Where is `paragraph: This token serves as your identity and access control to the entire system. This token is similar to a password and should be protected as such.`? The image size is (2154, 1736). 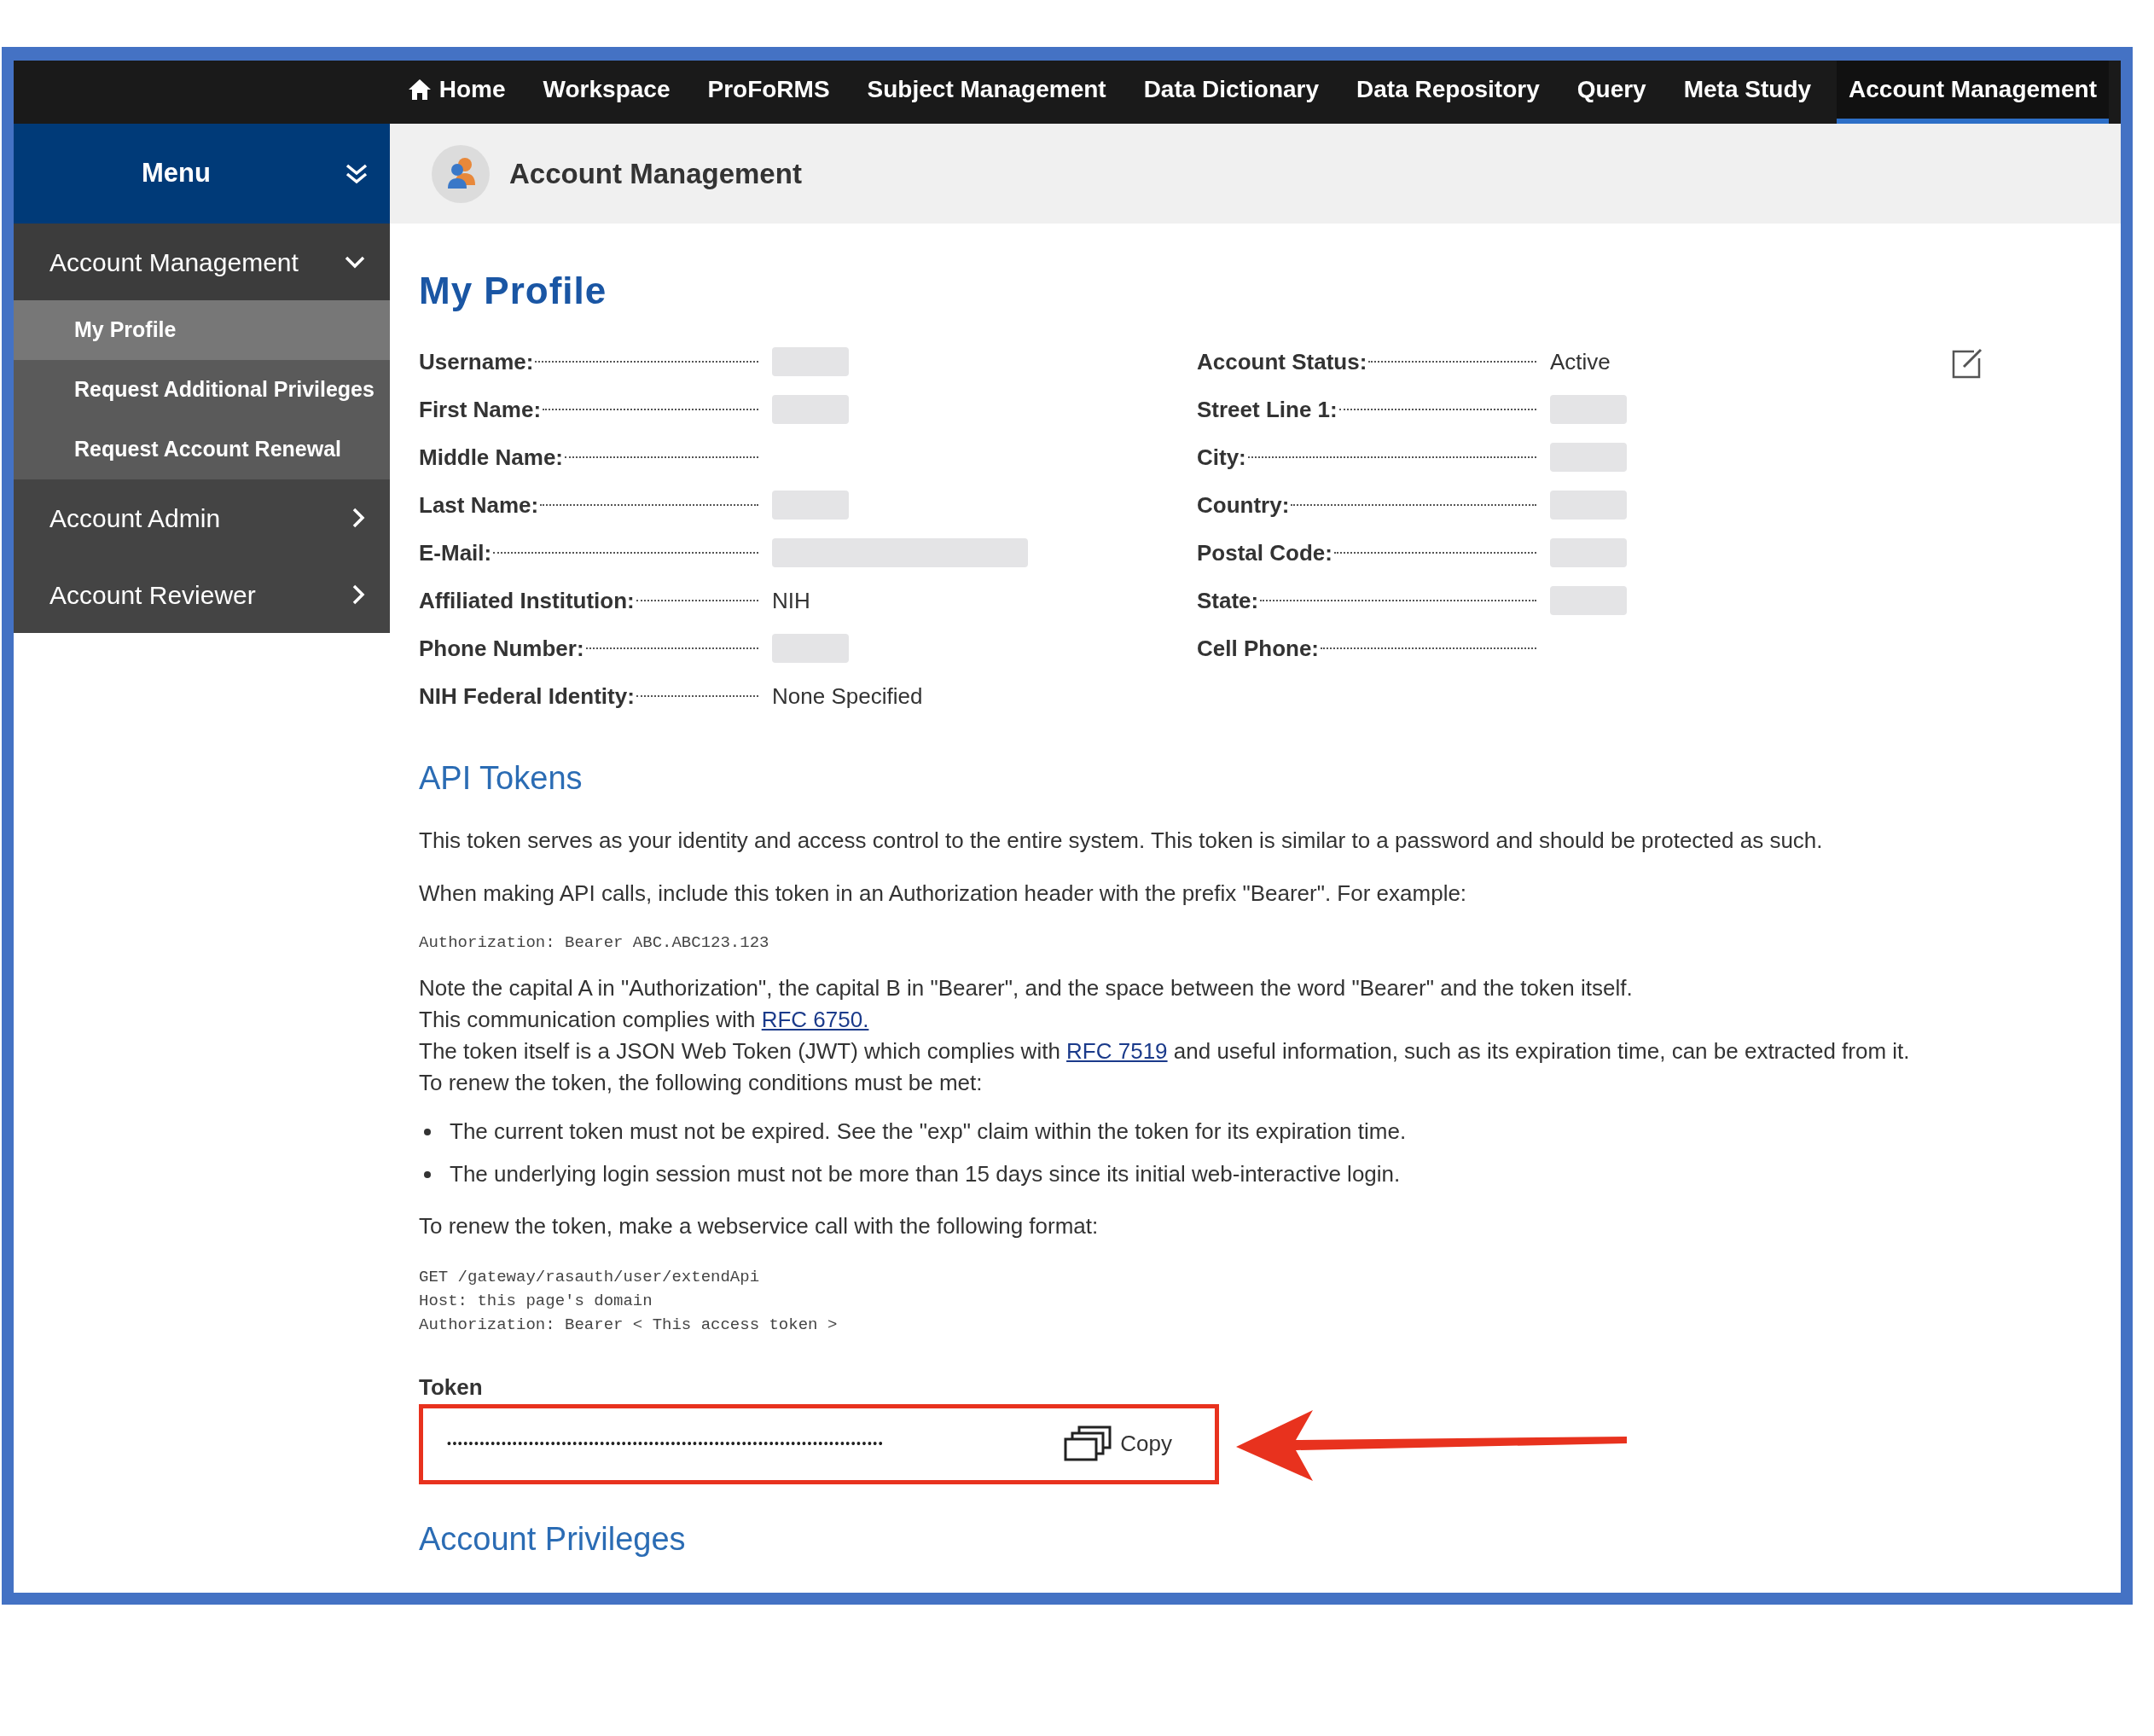 paragraph: This token serves as your identity and access control to the entire system. This token is similar to a password and should be protected as such. is located at coordinates (1121, 841).